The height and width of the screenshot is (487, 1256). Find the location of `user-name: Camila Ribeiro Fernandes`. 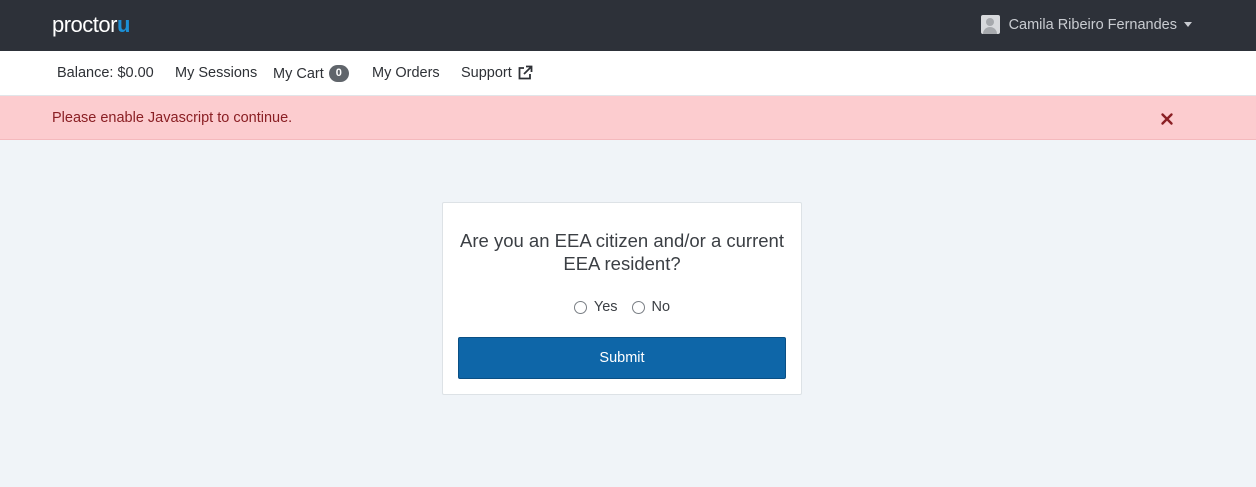

user-name: Camila Ribeiro Fernandes is located at coordinates (1092, 24).